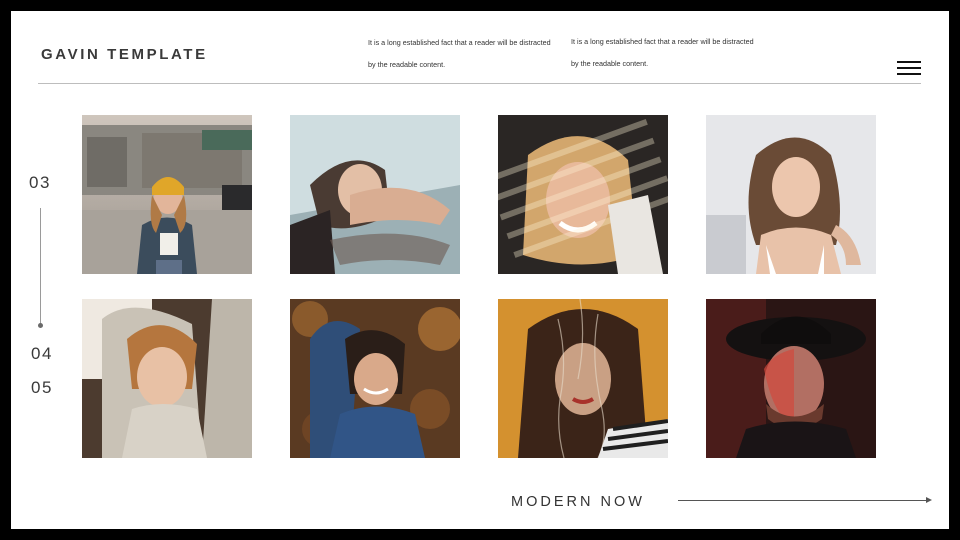 The width and height of the screenshot is (960, 540). Describe the element at coordinates (929, 500) in the screenshot. I see `arrow-head-icon` at that location.